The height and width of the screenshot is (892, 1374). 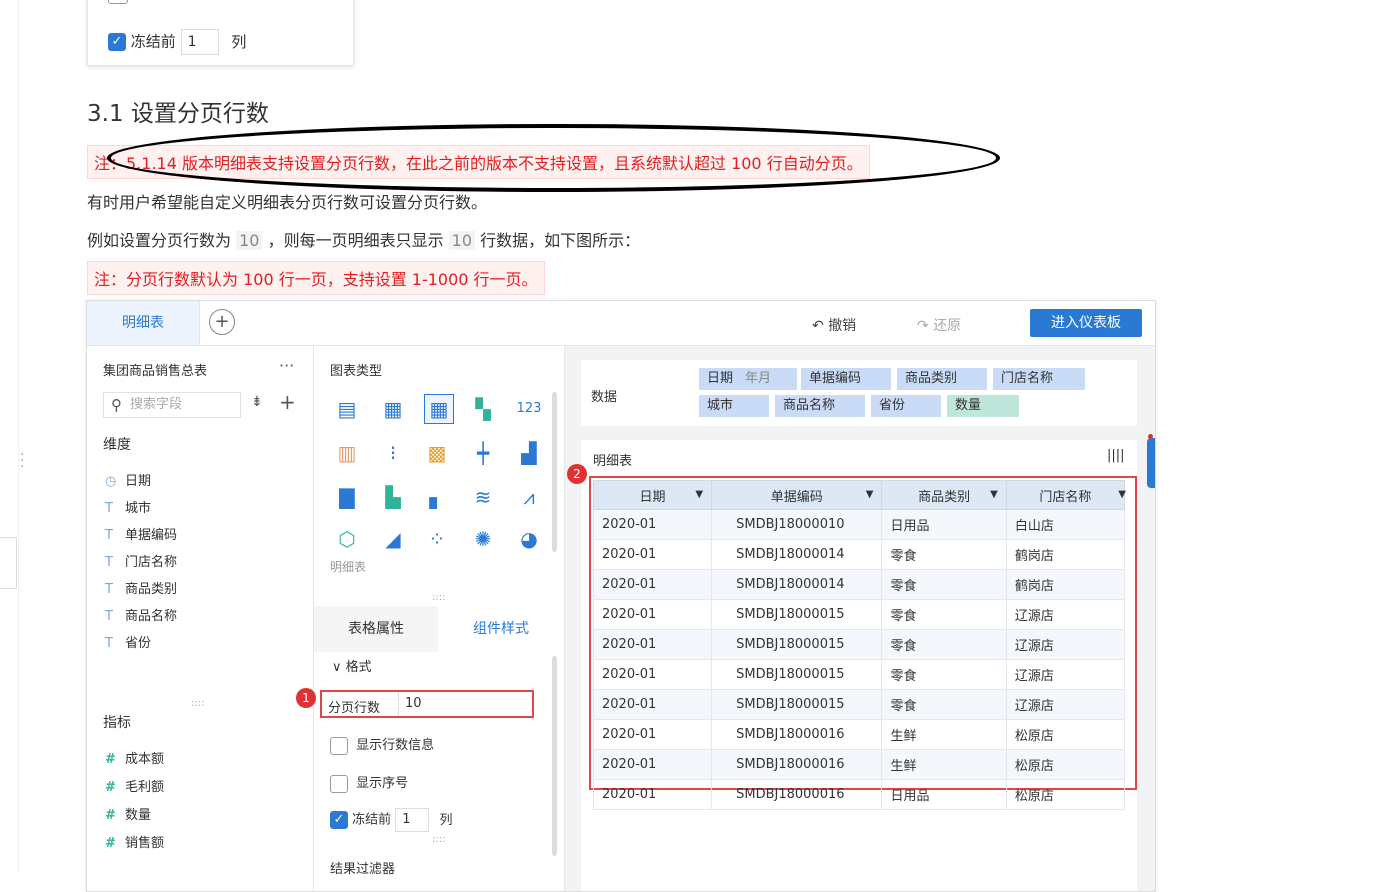 What do you see at coordinates (134, 841) in the screenshot?
I see `field-sales: # 销售额` at bounding box center [134, 841].